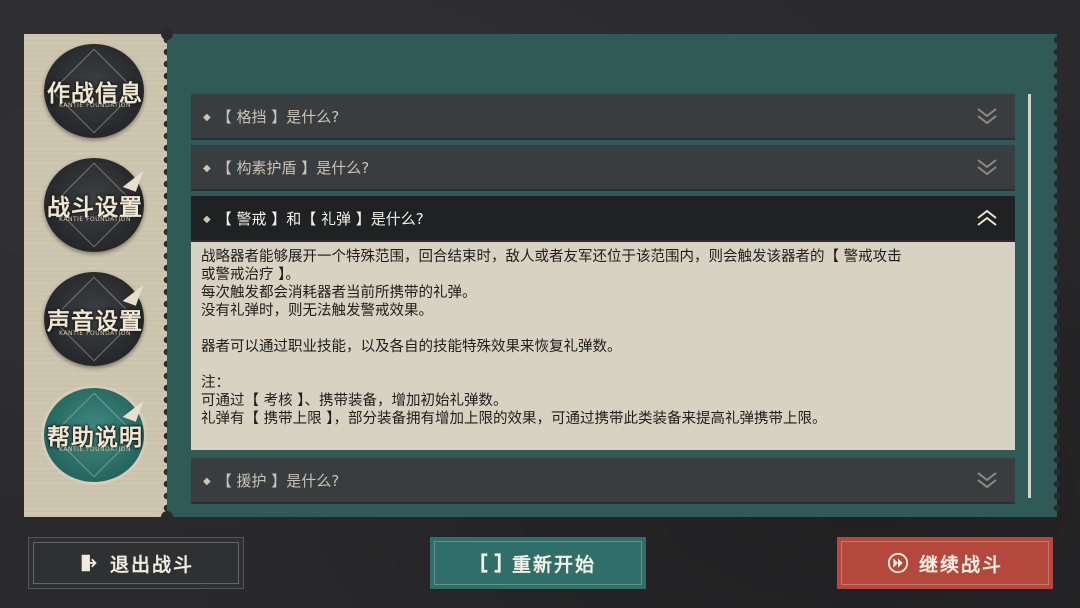  What do you see at coordinates (411, 347) in the screenshot?
I see `answer-line: 器者可以通过职业技能，以及各自的技能特殊效果来恢复礼弹数。` at bounding box center [411, 347].